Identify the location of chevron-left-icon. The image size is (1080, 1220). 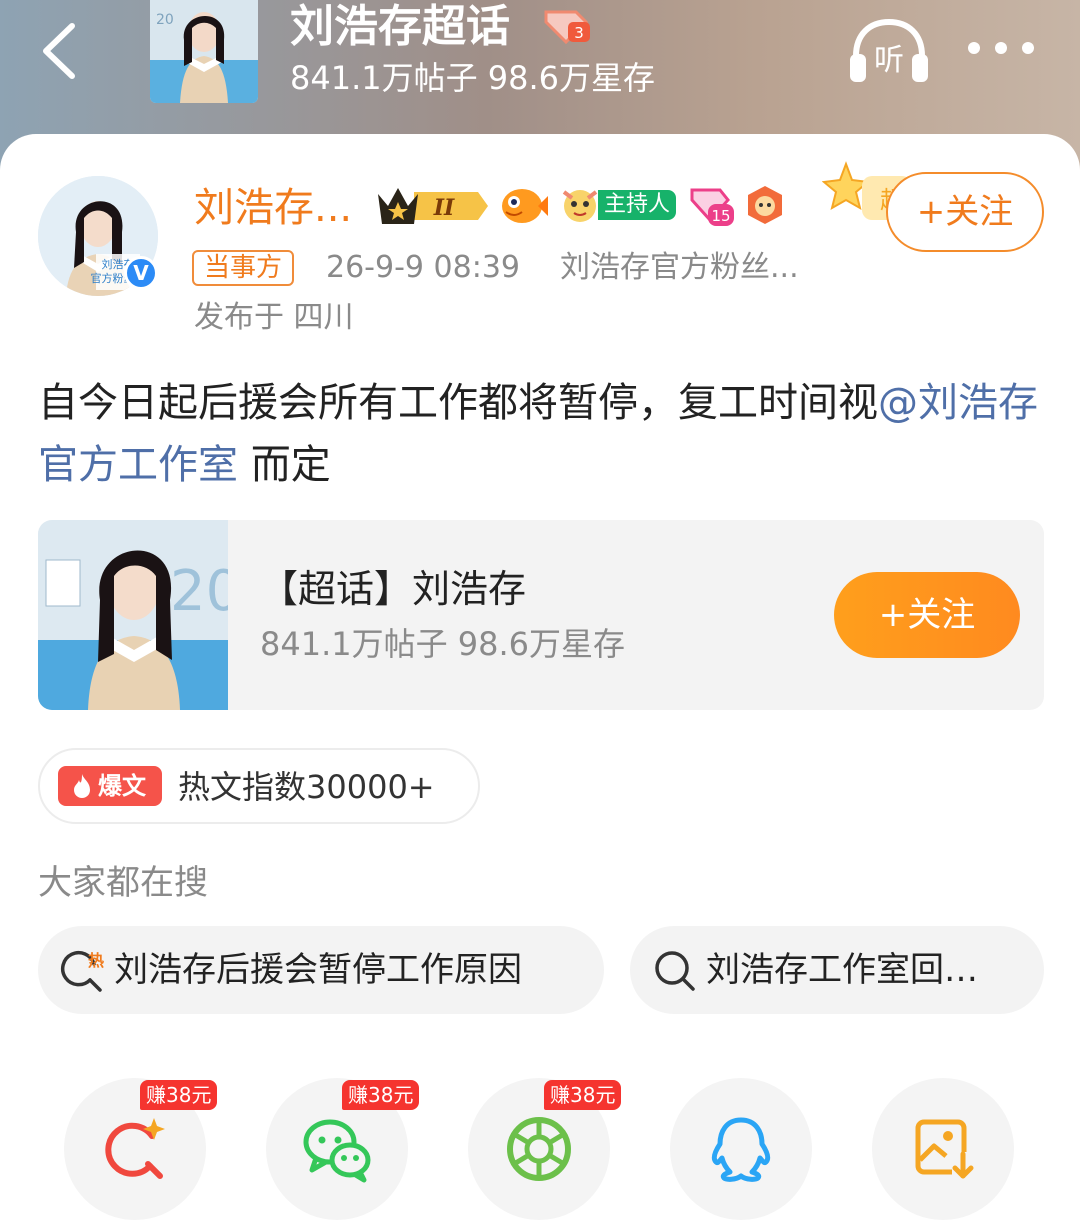
(64, 51).